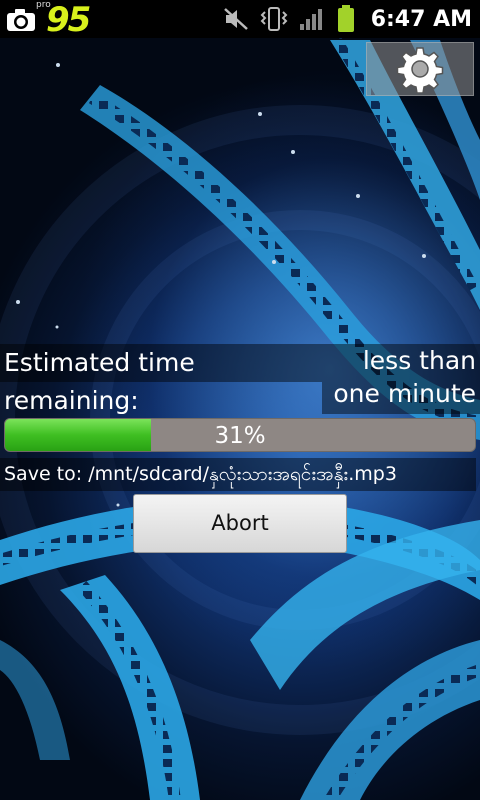 This screenshot has width=480, height=800. I want to click on camera-icon, so click(21, 20).